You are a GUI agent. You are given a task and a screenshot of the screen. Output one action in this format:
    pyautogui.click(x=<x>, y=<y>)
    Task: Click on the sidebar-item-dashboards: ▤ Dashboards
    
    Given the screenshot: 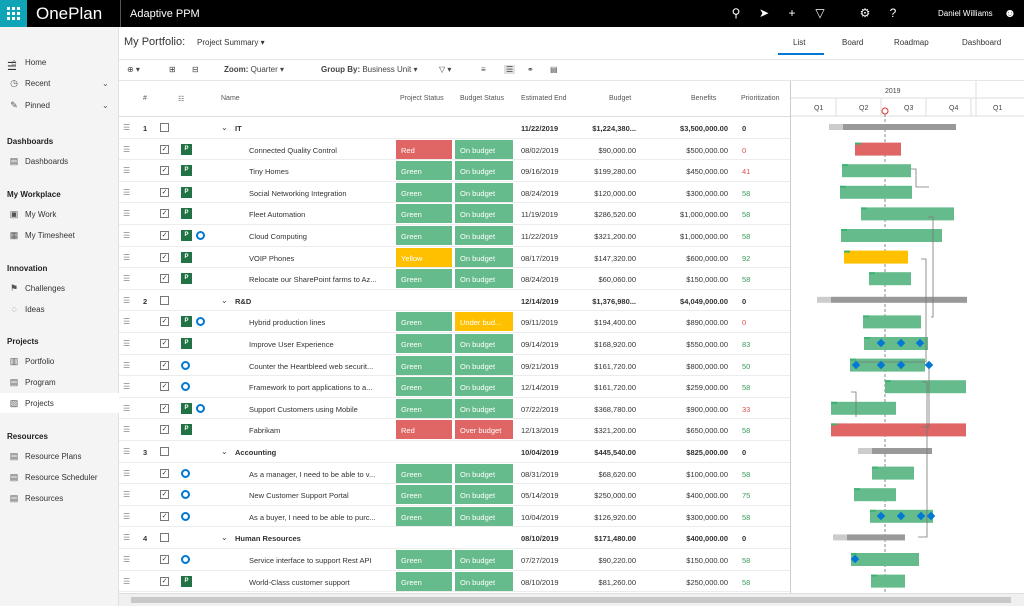 What is the action you would take?
    pyautogui.click(x=59, y=161)
    